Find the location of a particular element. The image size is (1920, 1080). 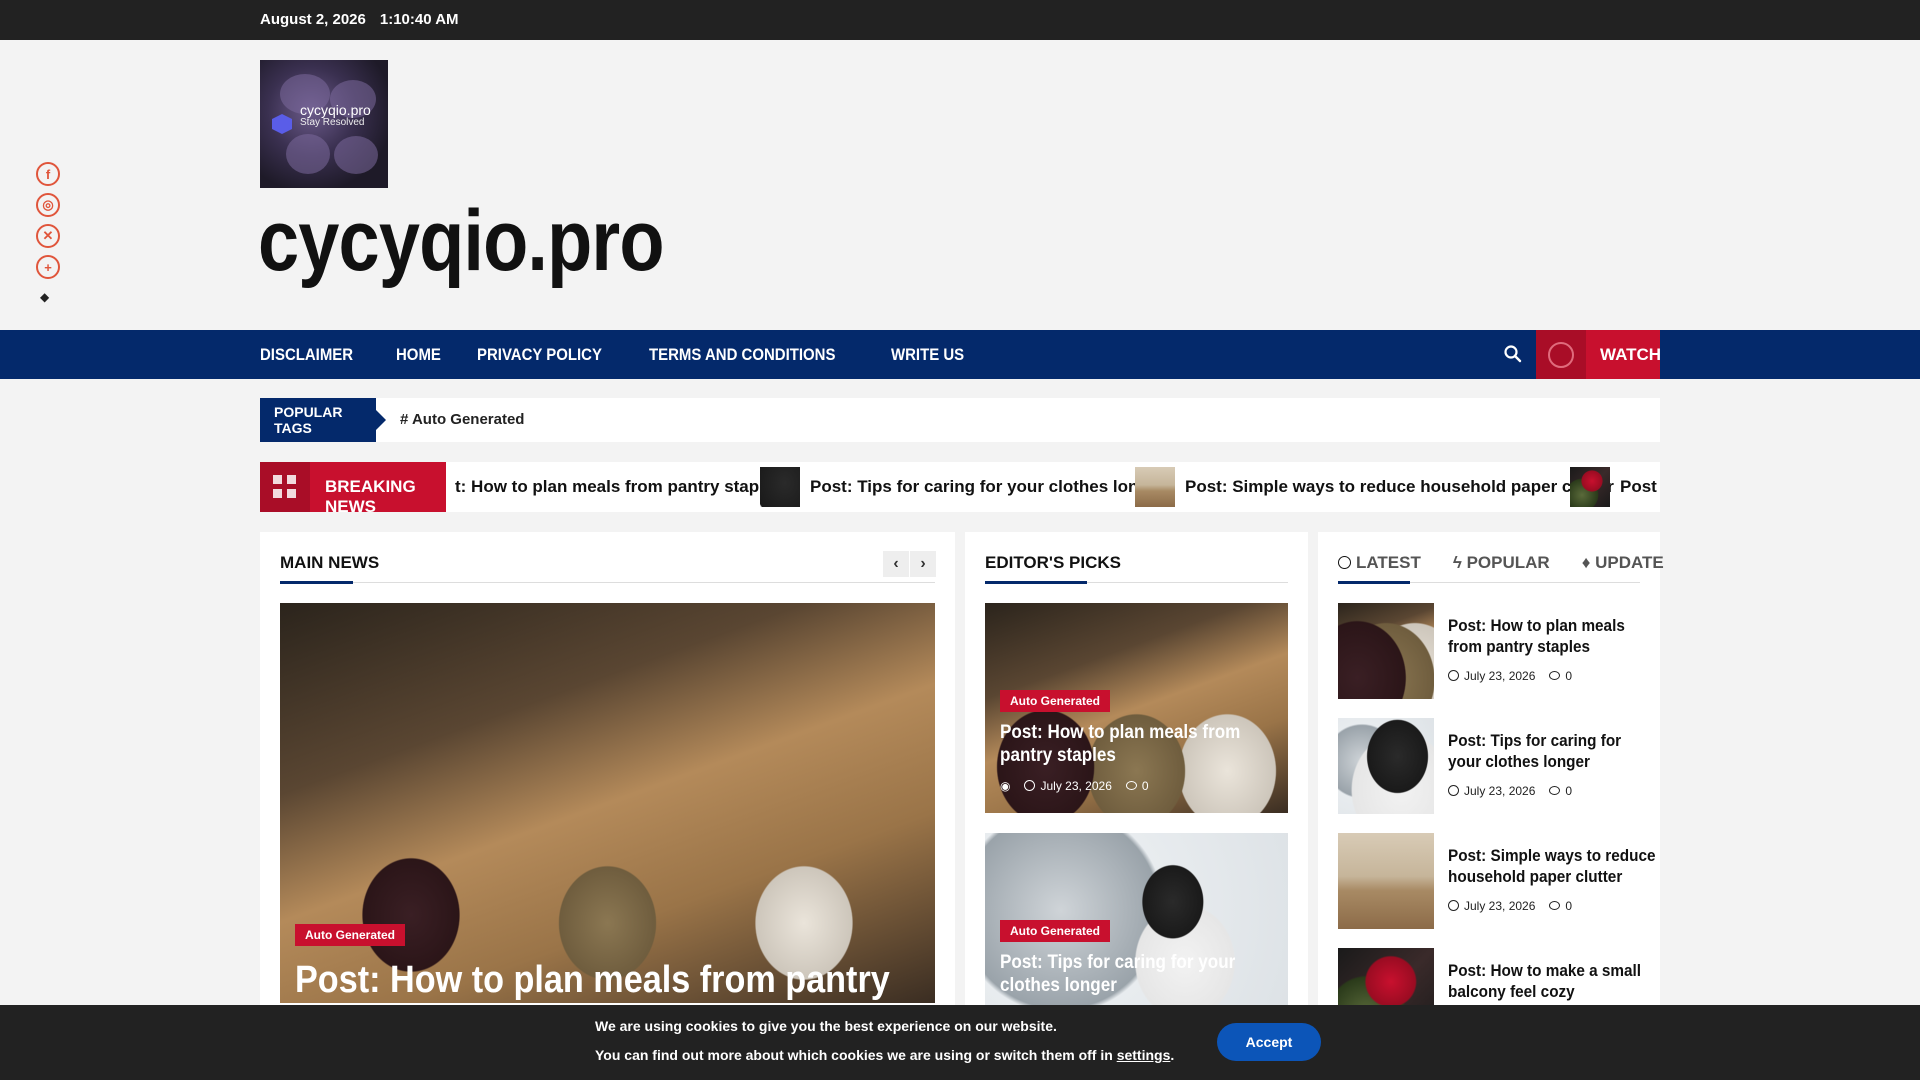

nav-home: HOME is located at coordinates (418, 355).